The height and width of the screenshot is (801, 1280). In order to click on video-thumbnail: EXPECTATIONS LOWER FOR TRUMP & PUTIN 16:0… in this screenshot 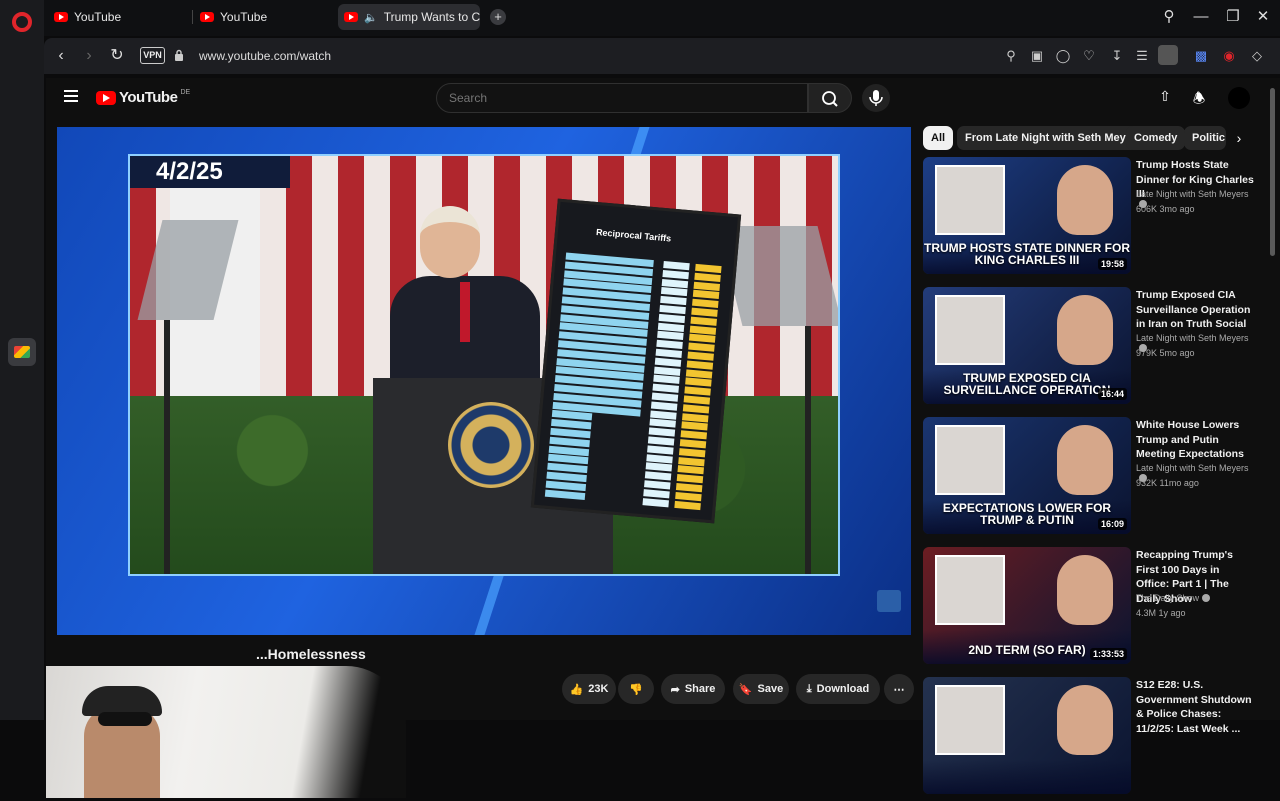, I will do `click(1027, 475)`.